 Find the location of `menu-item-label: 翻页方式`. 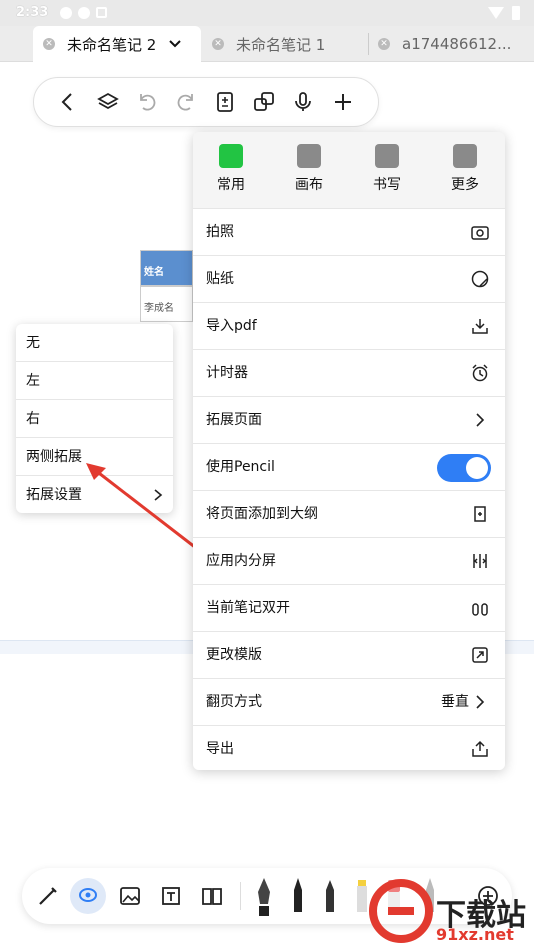

menu-item-label: 翻页方式 is located at coordinates (234, 702).